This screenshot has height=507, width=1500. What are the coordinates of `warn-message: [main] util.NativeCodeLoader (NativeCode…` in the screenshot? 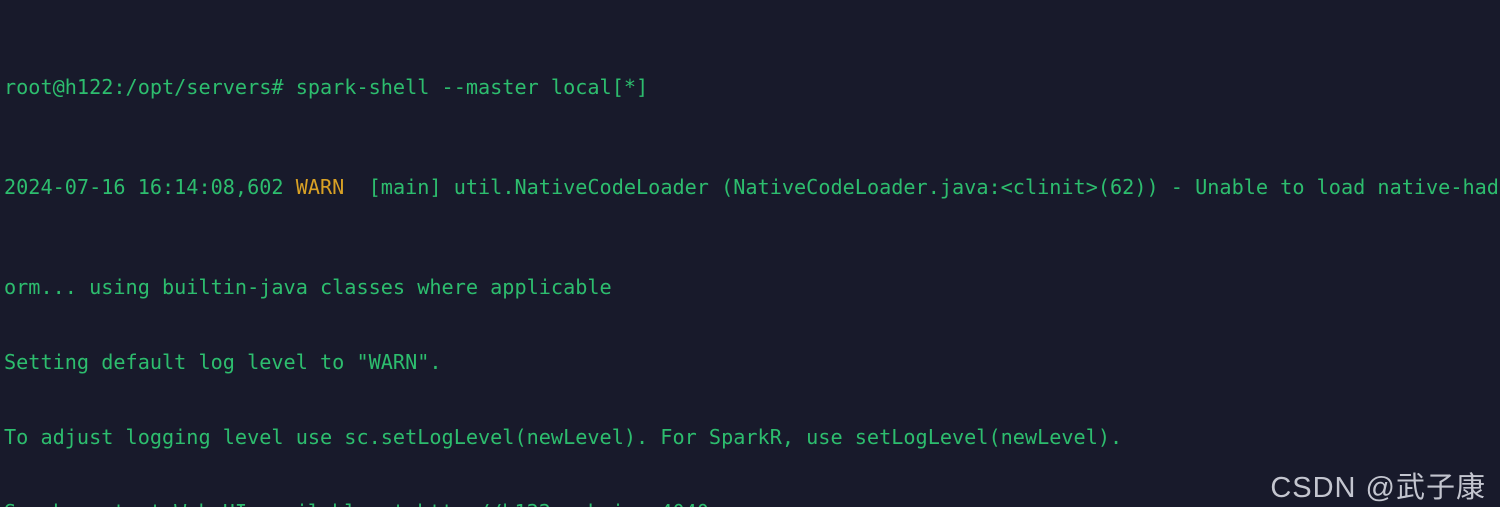 It's located at (922, 187).